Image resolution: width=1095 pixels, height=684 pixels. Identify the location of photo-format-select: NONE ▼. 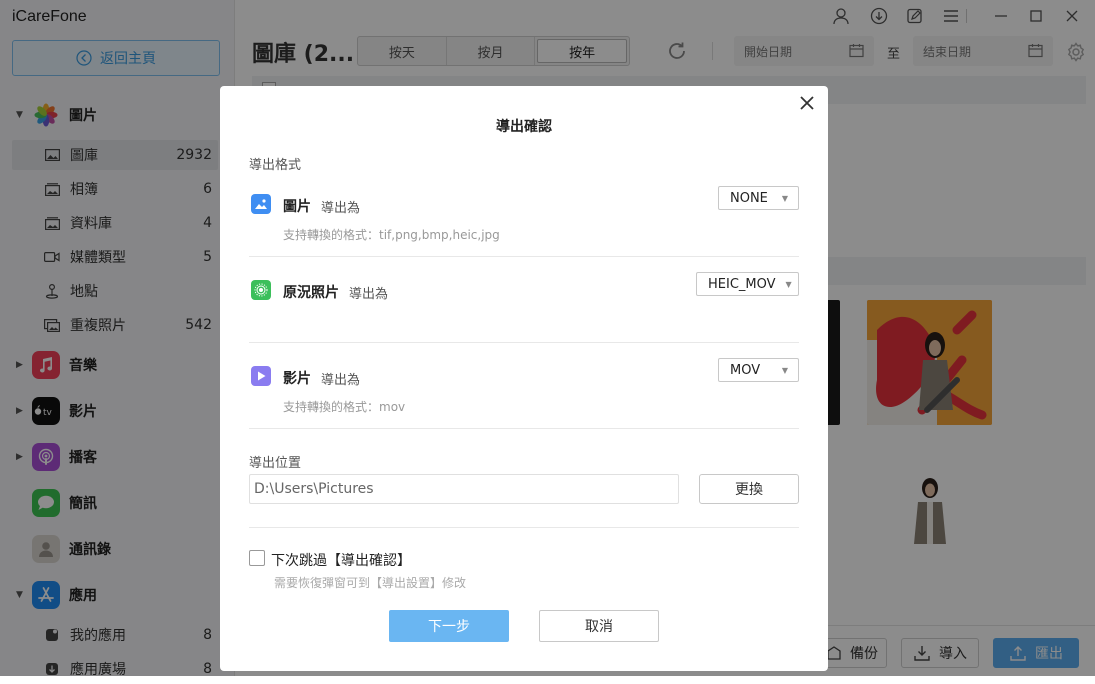
(758, 198).